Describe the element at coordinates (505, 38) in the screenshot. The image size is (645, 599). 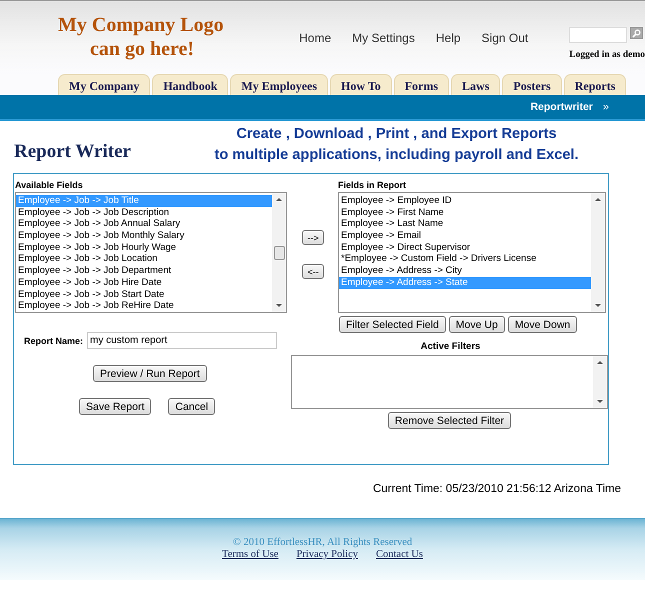
I see `nav-link: Sign Out` at that location.